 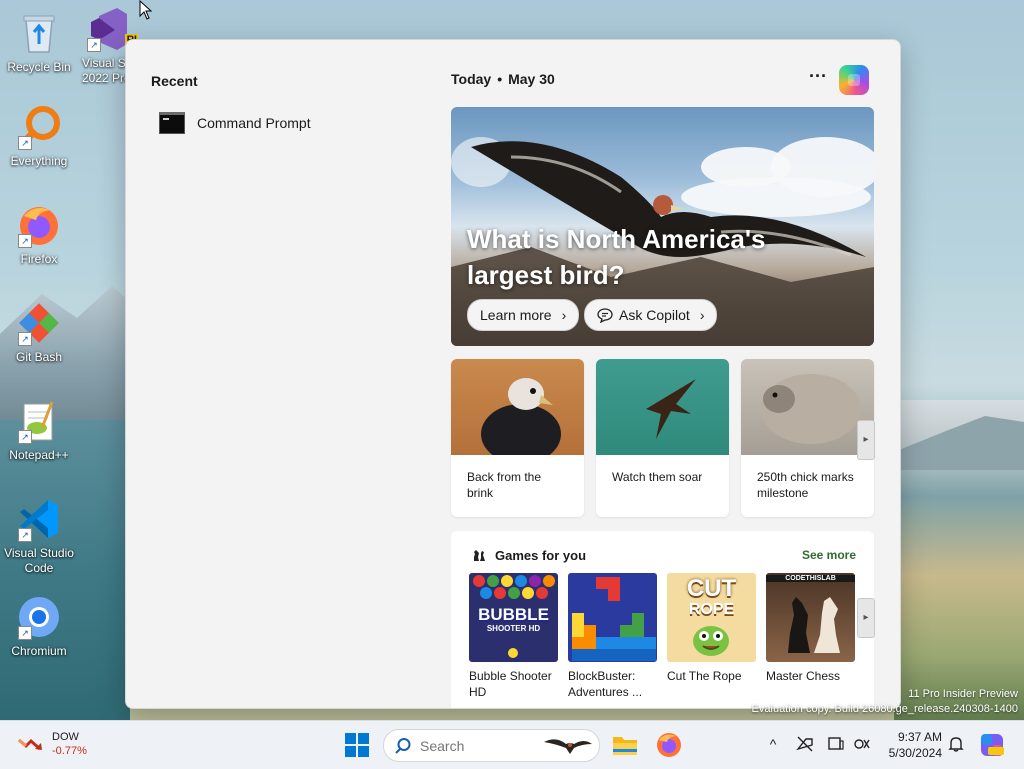 What do you see at coordinates (773, 744) in the screenshot?
I see `show-hidden-icons-chevron-icon: ^` at bounding box center [773, 744].